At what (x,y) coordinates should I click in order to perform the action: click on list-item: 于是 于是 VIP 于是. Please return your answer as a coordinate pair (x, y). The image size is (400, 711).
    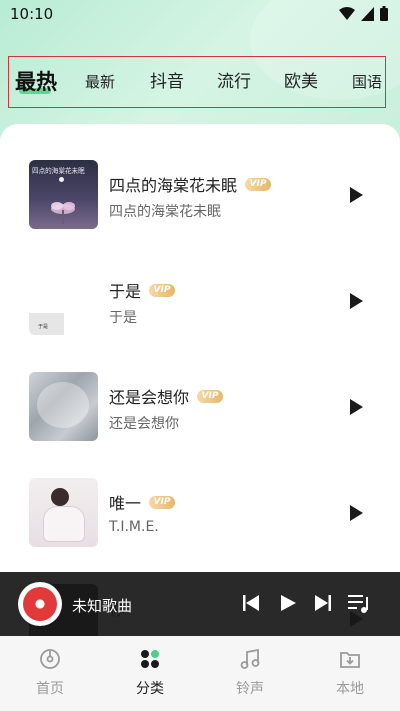
    Looking at the image, I should click on (200, 283).